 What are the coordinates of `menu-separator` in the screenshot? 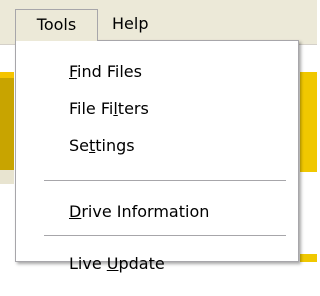 It's located at (165, 181).